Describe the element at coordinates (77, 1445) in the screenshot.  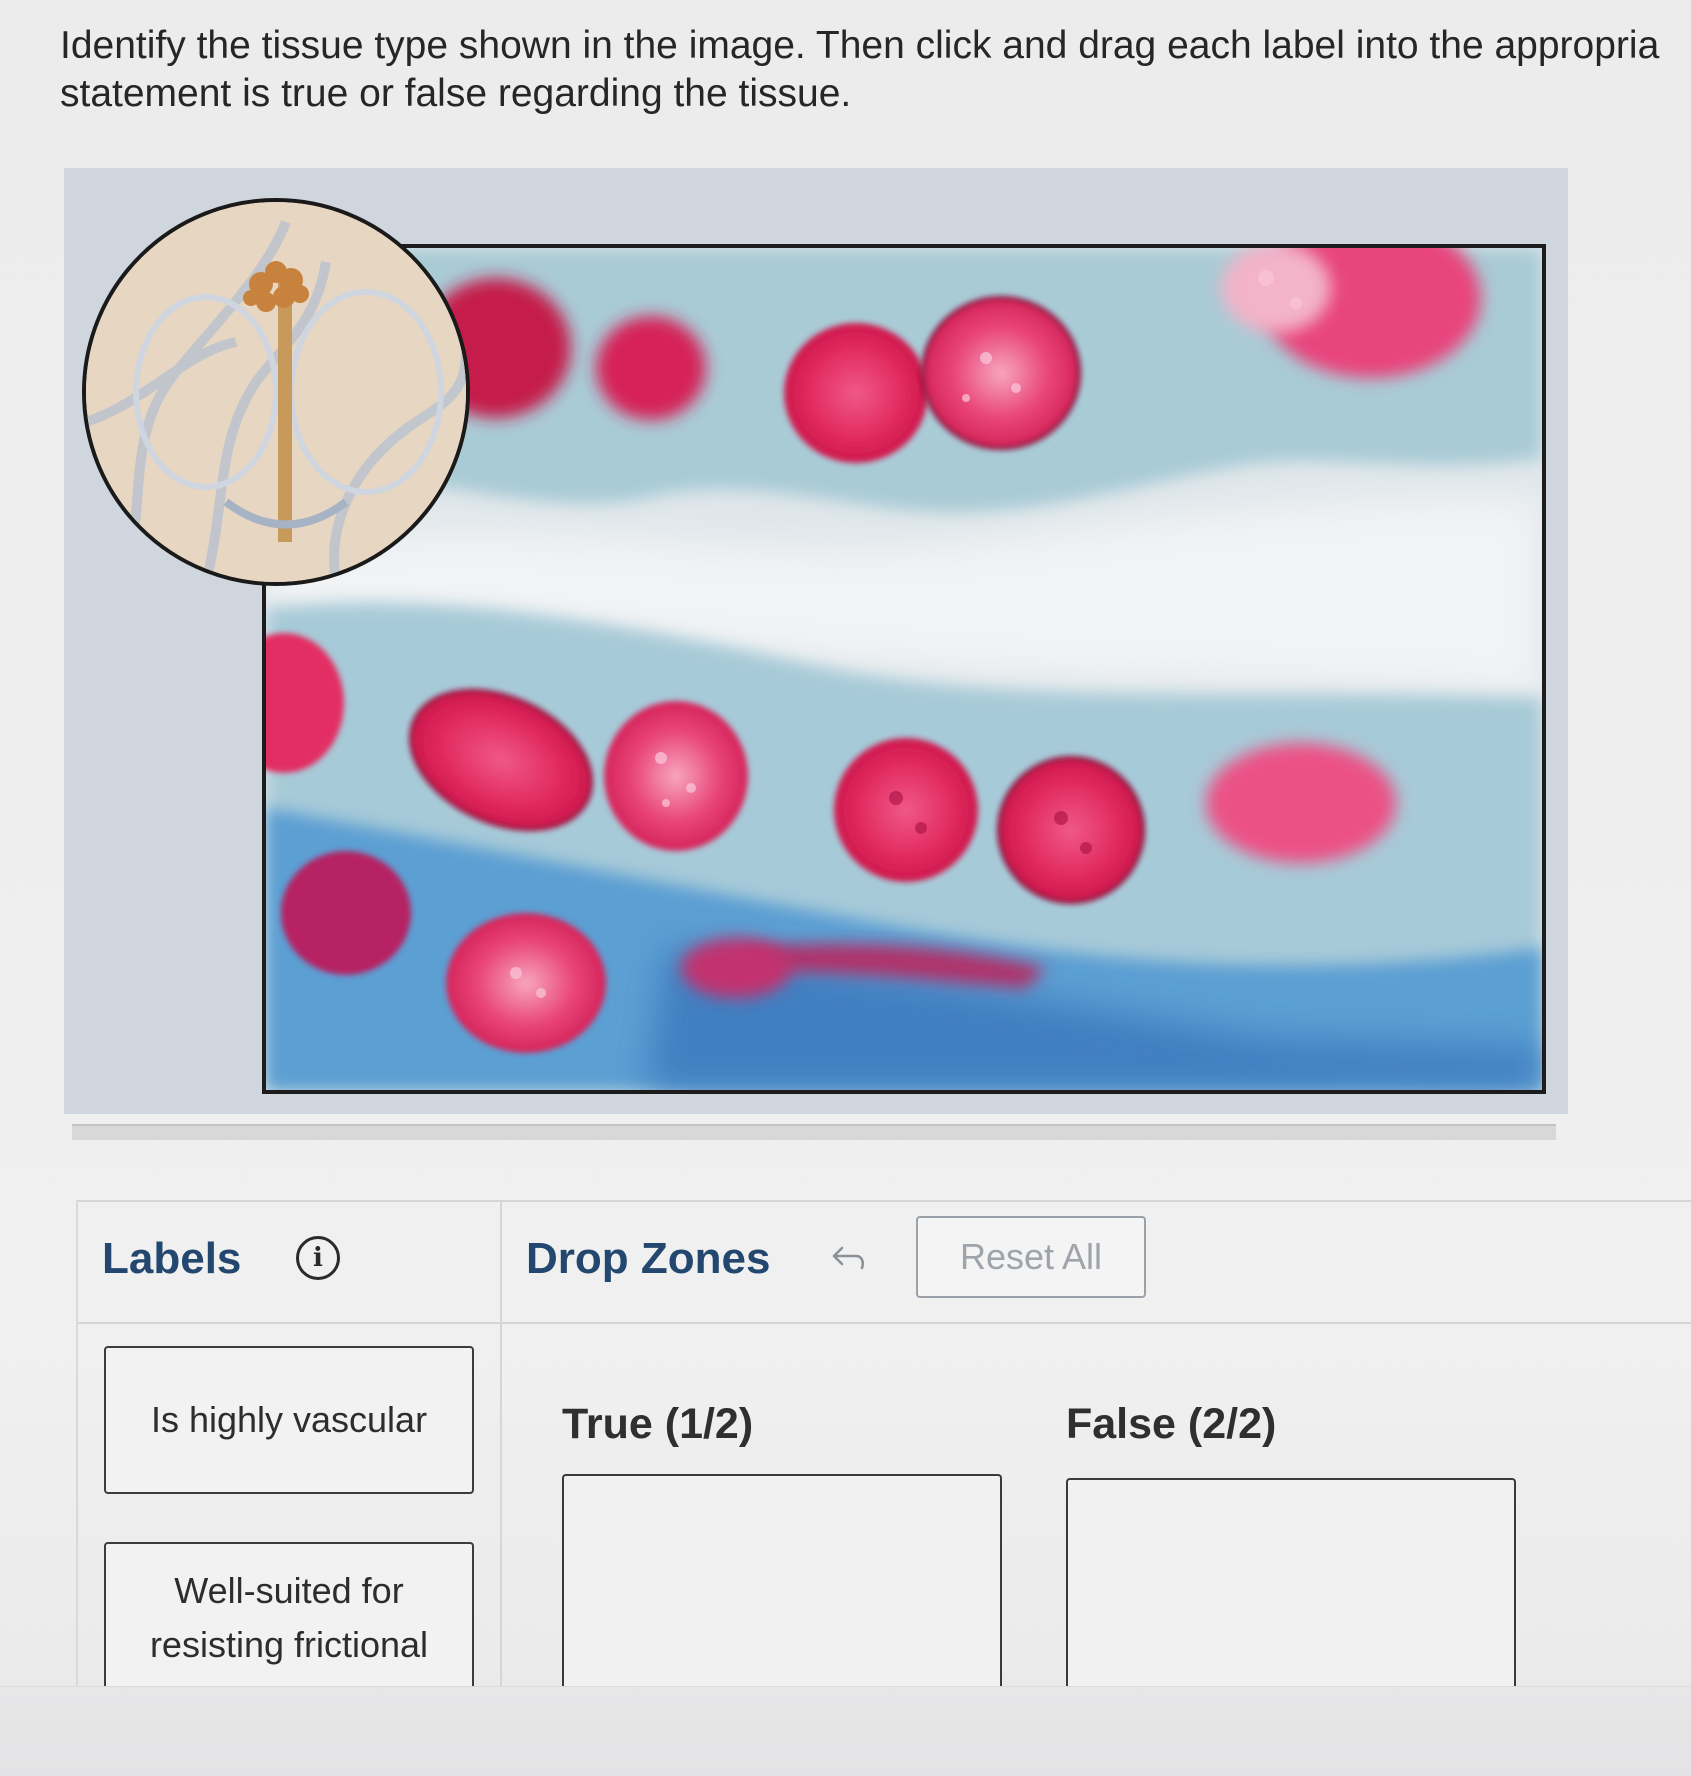
I see `activity-left-border` at that location.